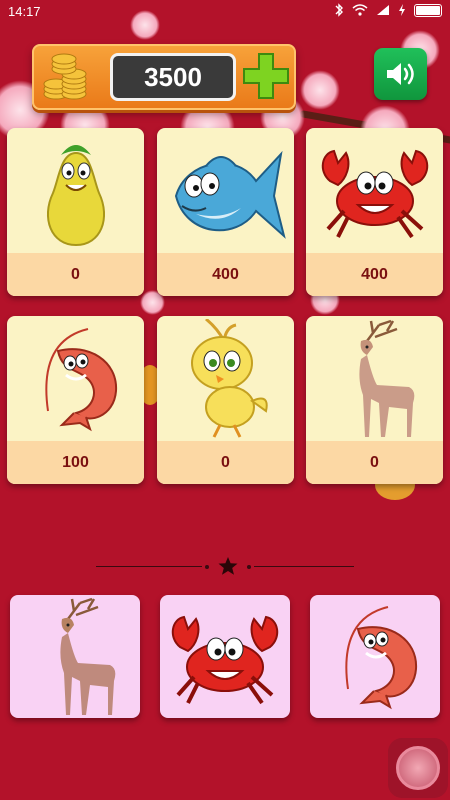  I want to click on add-coins-button, so click(266, 76).